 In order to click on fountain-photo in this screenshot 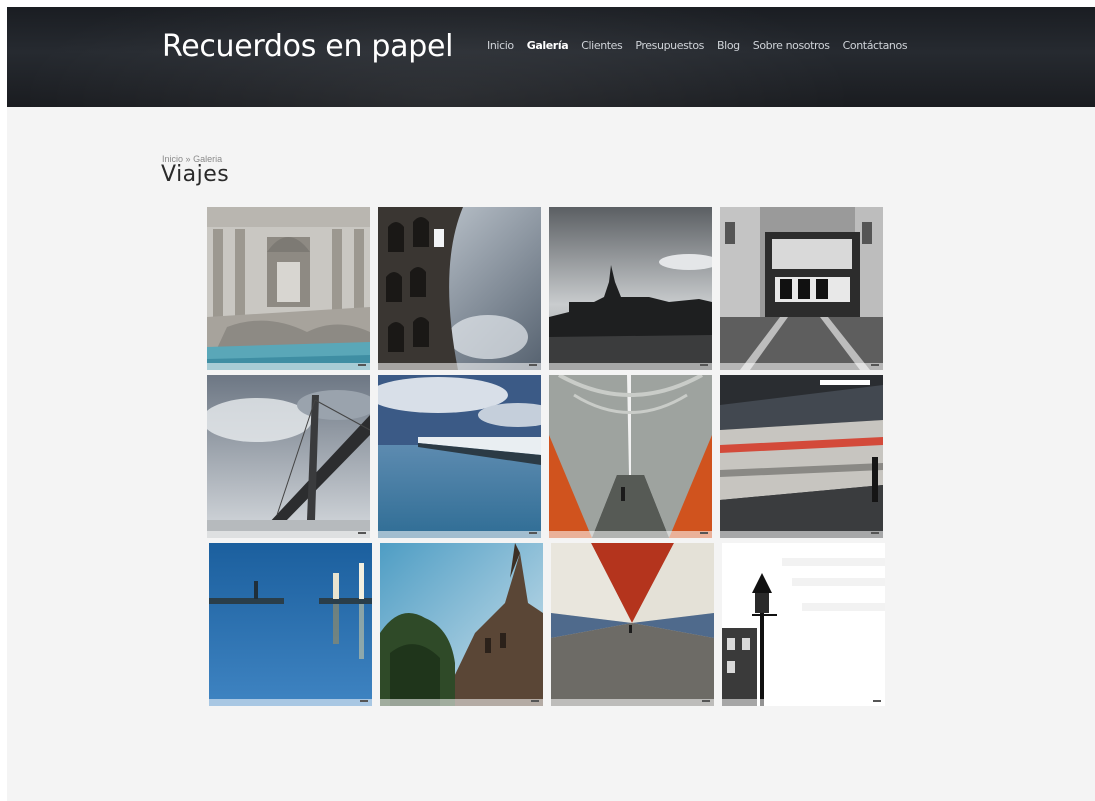, I will do `click(288, 288)`.